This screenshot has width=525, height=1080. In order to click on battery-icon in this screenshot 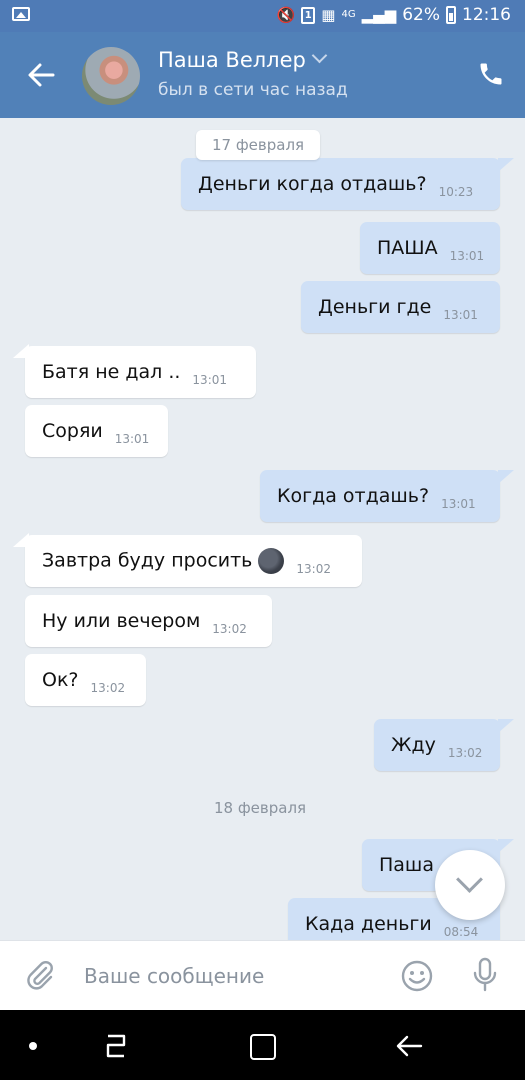, I will do `click(451, 15)`.